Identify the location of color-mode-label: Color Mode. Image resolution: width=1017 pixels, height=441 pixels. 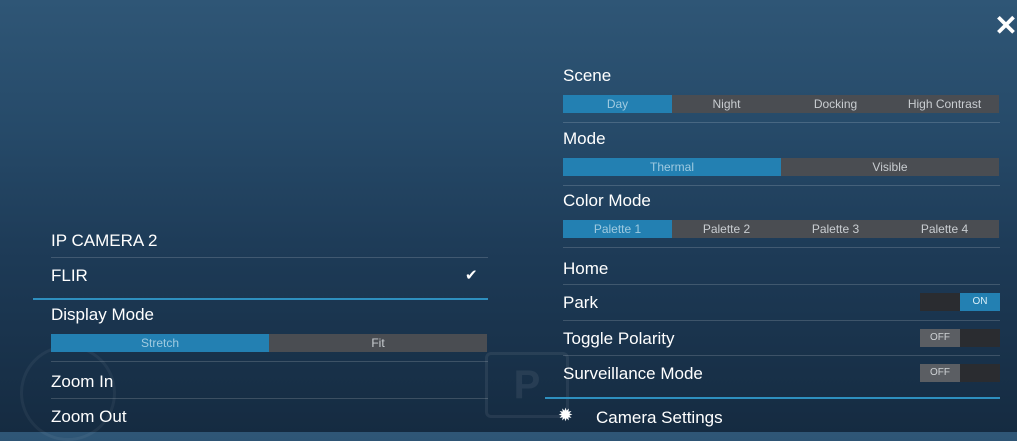
(607, 200).